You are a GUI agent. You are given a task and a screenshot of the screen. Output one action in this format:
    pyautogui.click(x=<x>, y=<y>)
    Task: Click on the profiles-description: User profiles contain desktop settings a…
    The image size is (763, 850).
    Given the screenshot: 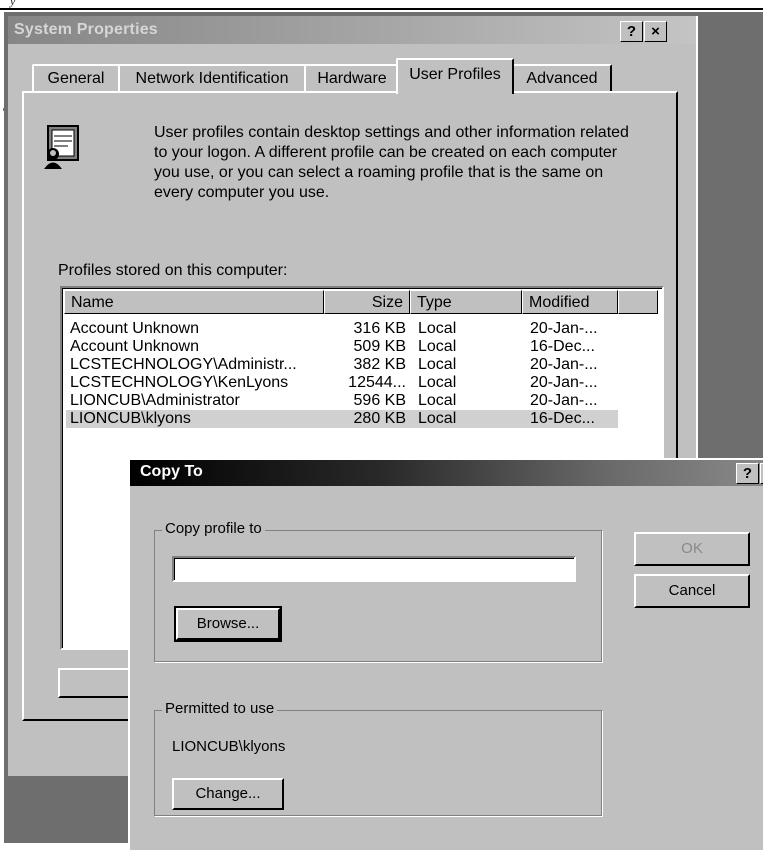 What is the action you would take?
    pyautogui.click(x=391, y=162)
    